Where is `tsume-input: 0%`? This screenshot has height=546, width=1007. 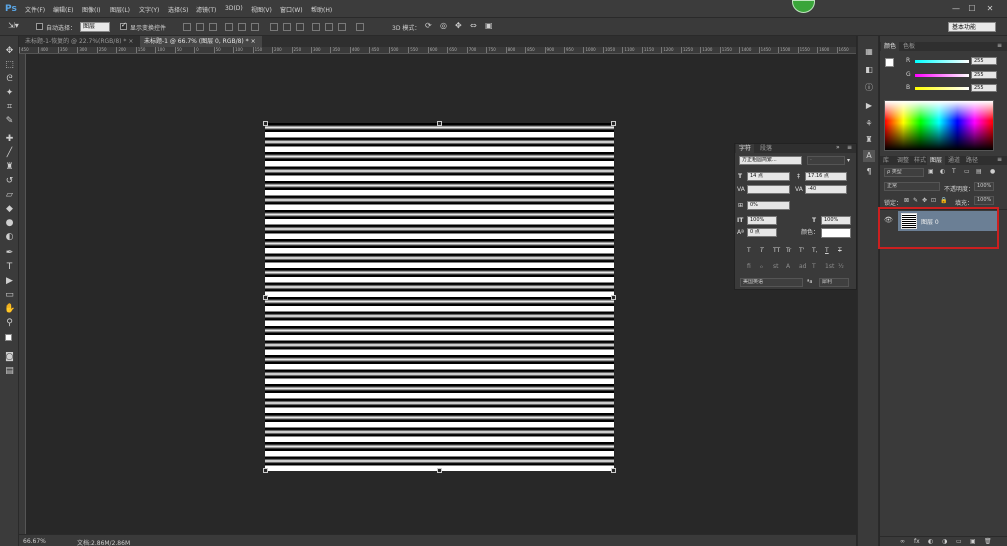 tsume-input: 0% is located at coordinates (768, 205).